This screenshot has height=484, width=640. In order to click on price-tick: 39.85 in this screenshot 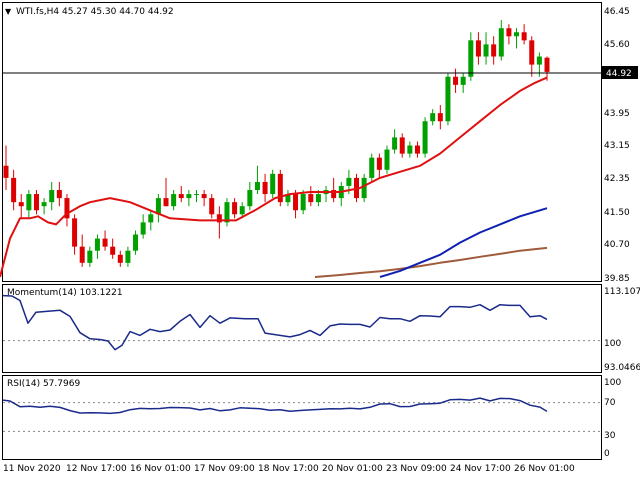, I will do `click(617, 279)`.